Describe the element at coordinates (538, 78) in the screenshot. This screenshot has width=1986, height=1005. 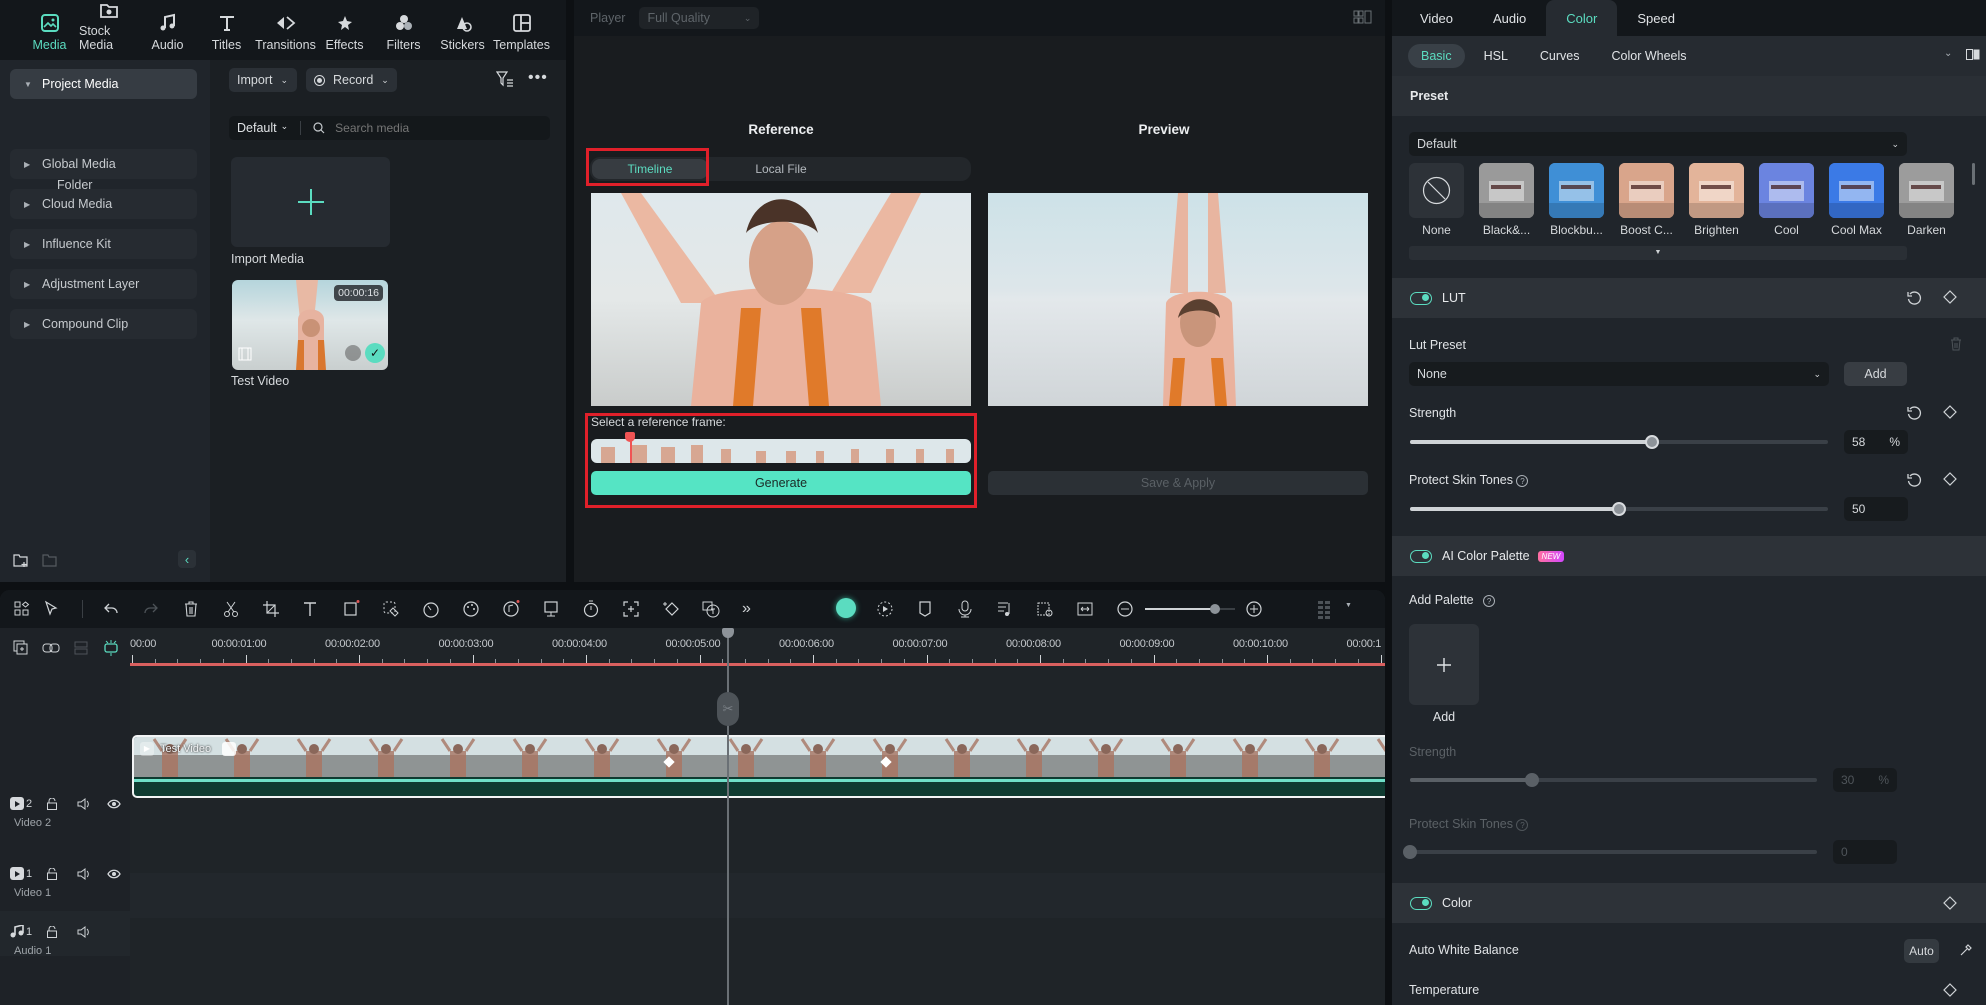
I see `more-options-icon: •••` at that location.